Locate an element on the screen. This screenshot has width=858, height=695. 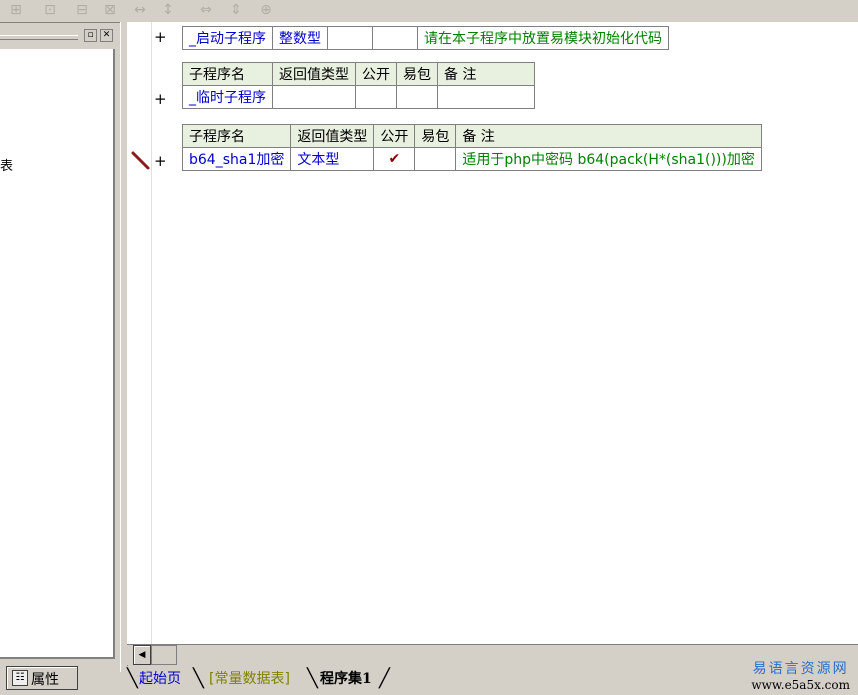
subroutine-table: 子程序名 返回值类型 公开 易包 备 注 _临时子程序 is located at coordinates (358, 85).